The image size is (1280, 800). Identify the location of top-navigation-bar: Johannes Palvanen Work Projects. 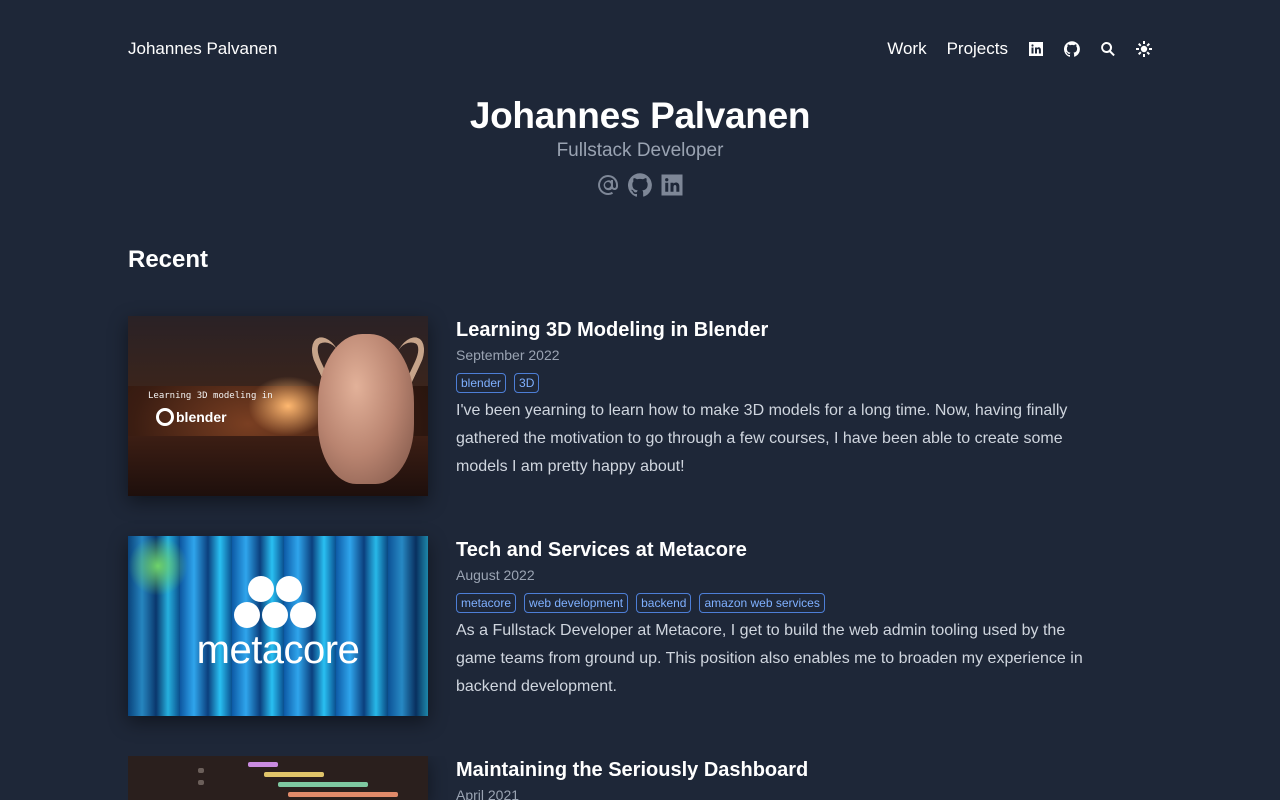
(640, 49).